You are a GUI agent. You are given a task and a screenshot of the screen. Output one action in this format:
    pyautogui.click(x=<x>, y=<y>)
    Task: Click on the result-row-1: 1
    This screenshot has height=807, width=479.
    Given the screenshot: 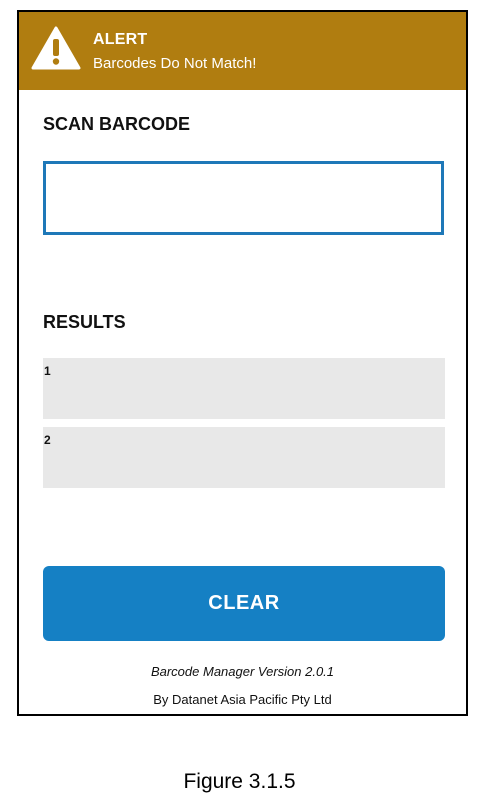 What is the action you would take?
    pyautogui.click(x=244, y=388)
    